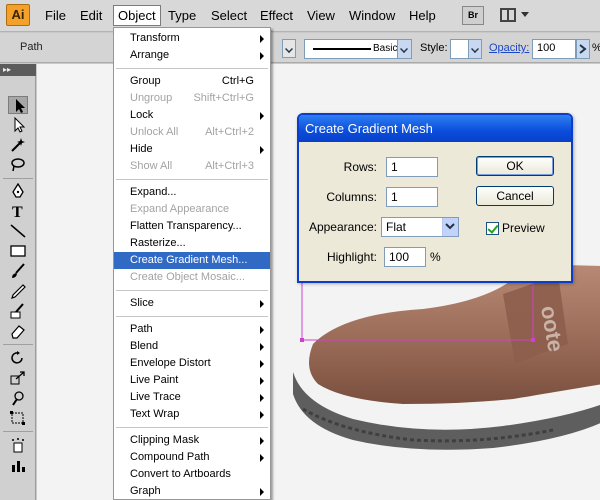  What do you see at coordinates (192, 380) in the screenshot?
I see `menu-item-live-paint: Live Paint` at bounding box center [192, 380].